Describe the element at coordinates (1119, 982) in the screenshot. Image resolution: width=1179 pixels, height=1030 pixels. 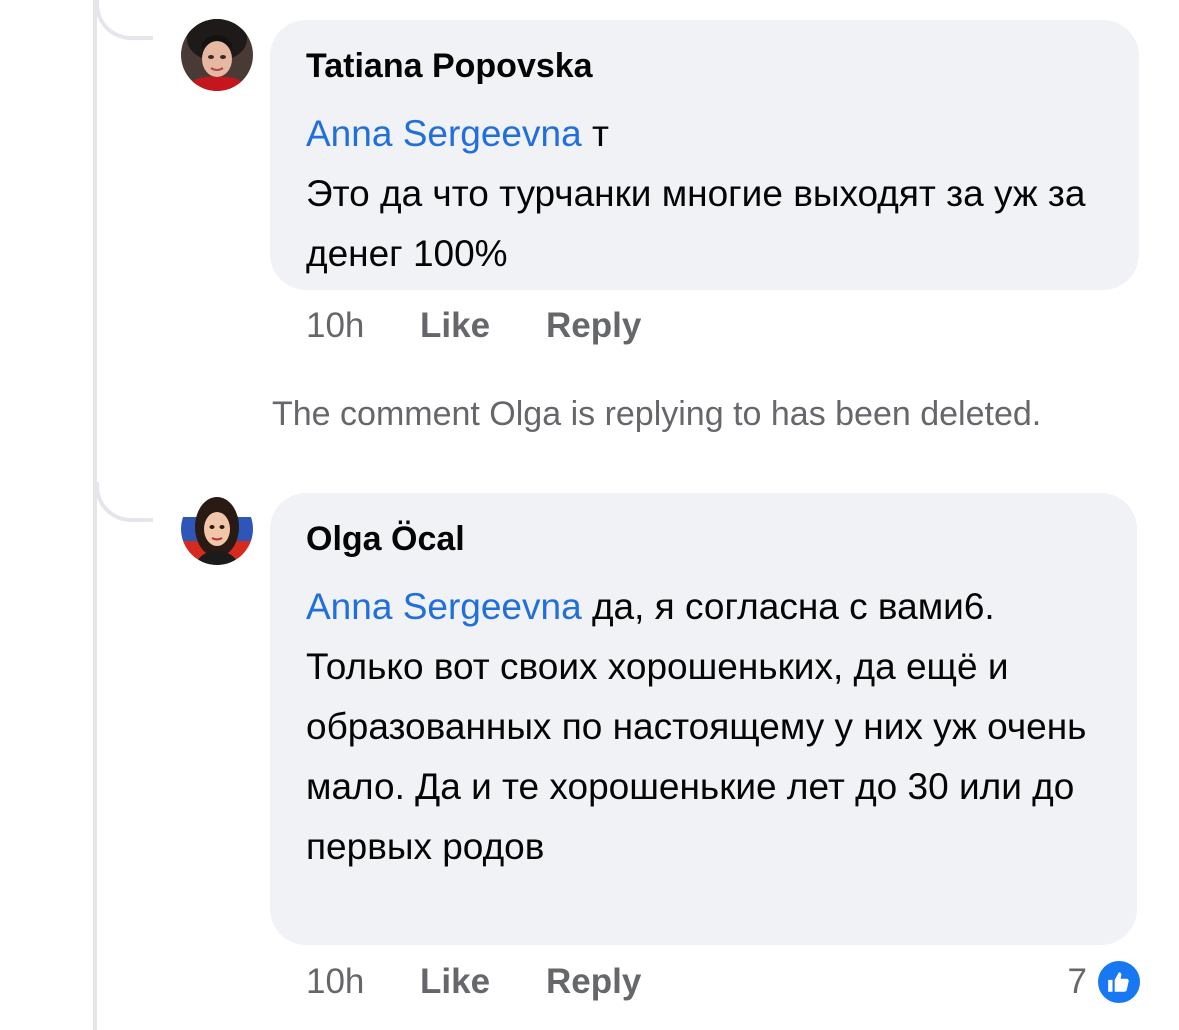
I see `thumbs-up-icon` at that location.